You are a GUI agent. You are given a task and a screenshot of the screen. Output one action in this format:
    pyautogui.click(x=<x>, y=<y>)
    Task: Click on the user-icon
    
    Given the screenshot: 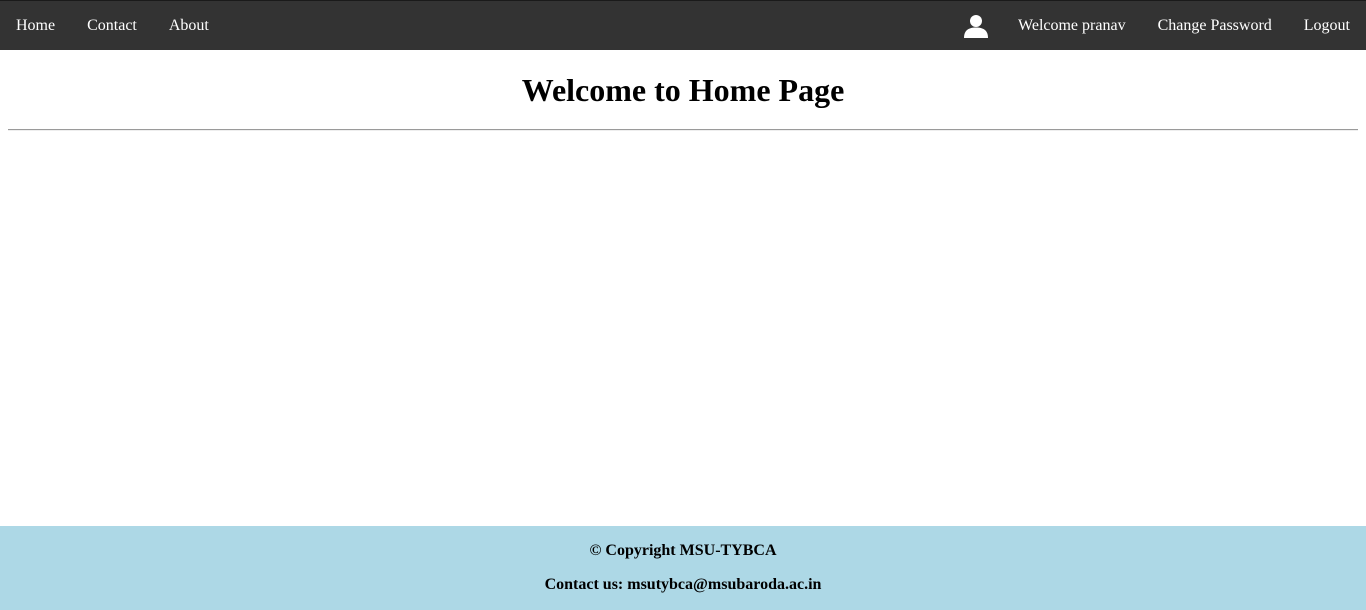 What is the action you would take?
    pyautogui.click(x=976, y=25)
    